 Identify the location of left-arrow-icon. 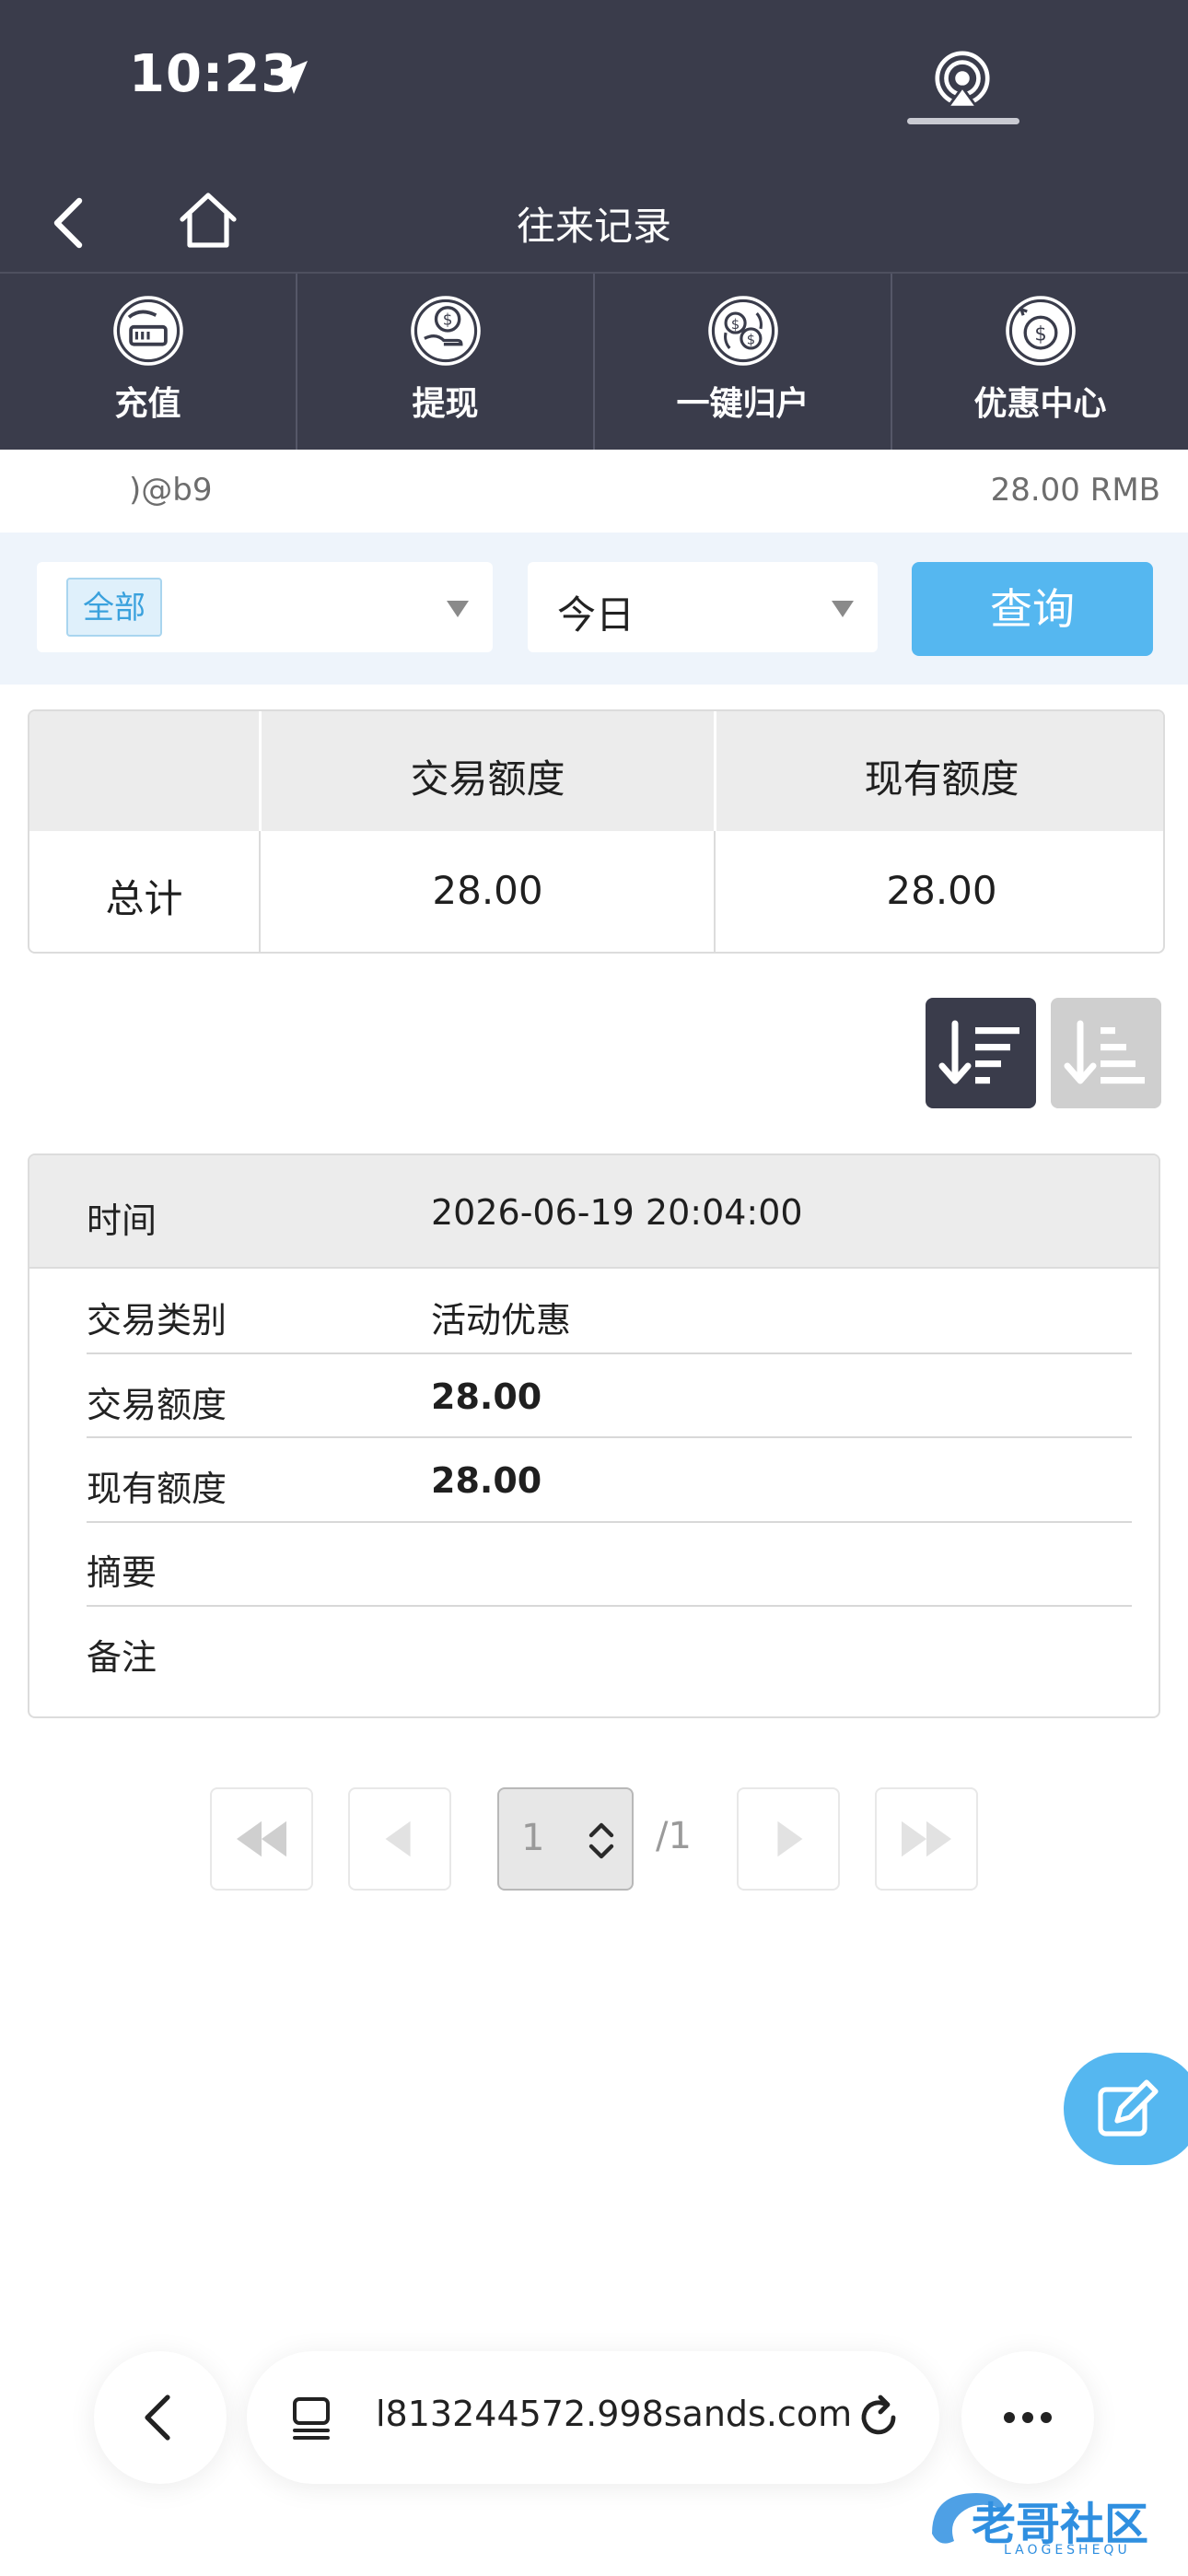
(398, 1839).